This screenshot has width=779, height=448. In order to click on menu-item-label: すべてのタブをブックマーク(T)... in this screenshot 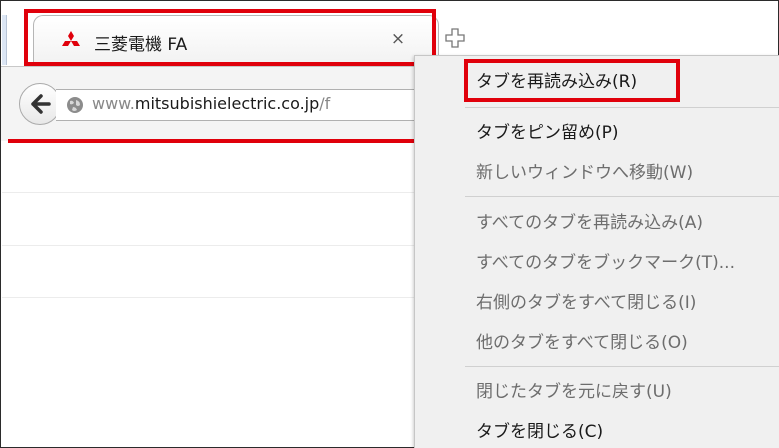, I will do `click(605, 263)`.